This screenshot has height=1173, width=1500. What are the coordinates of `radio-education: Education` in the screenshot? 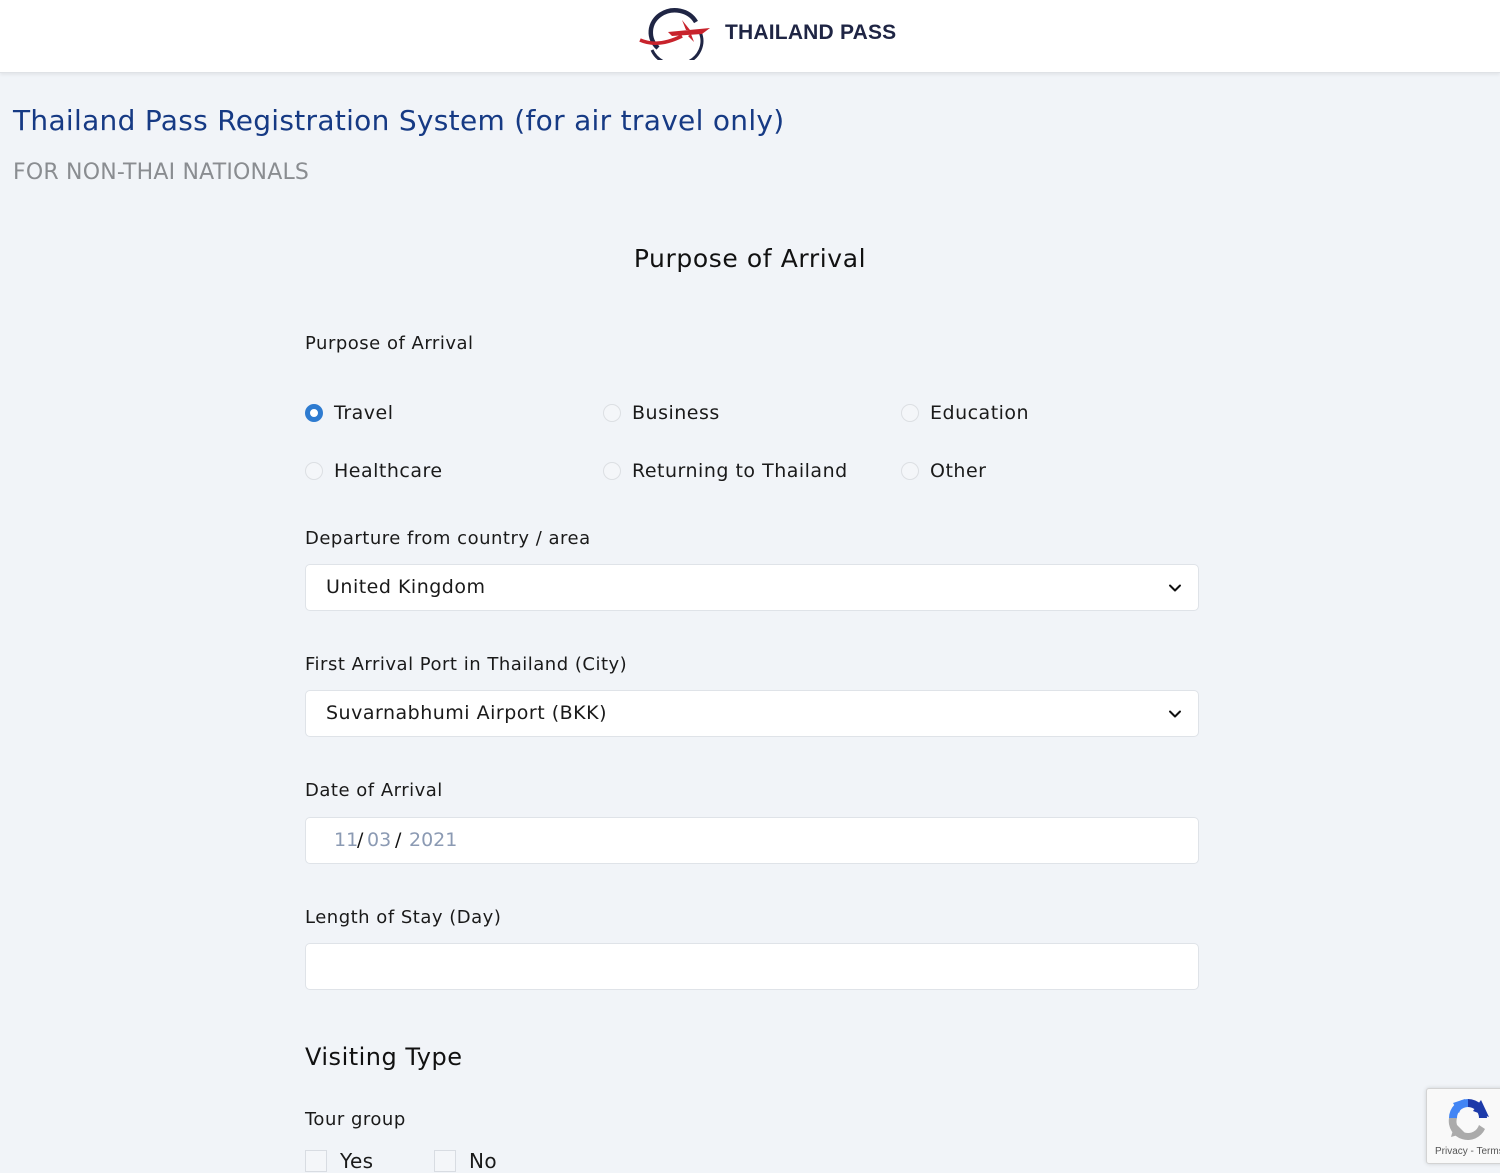 It's located at (965, 413).